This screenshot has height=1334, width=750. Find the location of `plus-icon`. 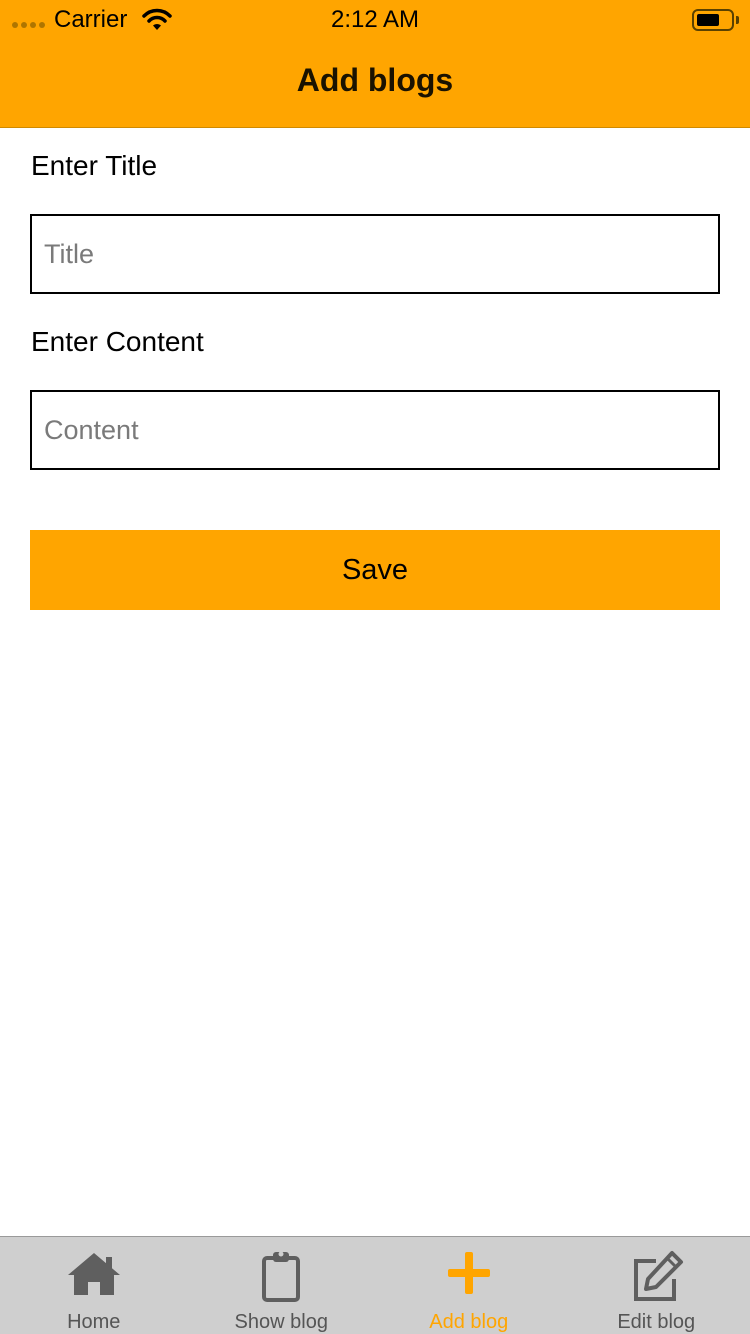

plus-icon is located at coordinates (468, 1273).